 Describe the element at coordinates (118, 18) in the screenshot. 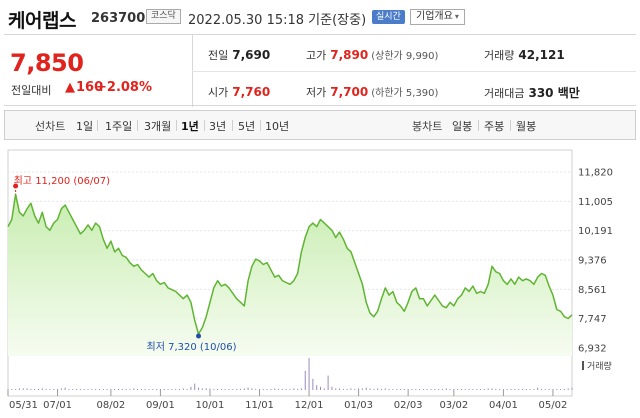

I see `stock-code: 263700` at that location.